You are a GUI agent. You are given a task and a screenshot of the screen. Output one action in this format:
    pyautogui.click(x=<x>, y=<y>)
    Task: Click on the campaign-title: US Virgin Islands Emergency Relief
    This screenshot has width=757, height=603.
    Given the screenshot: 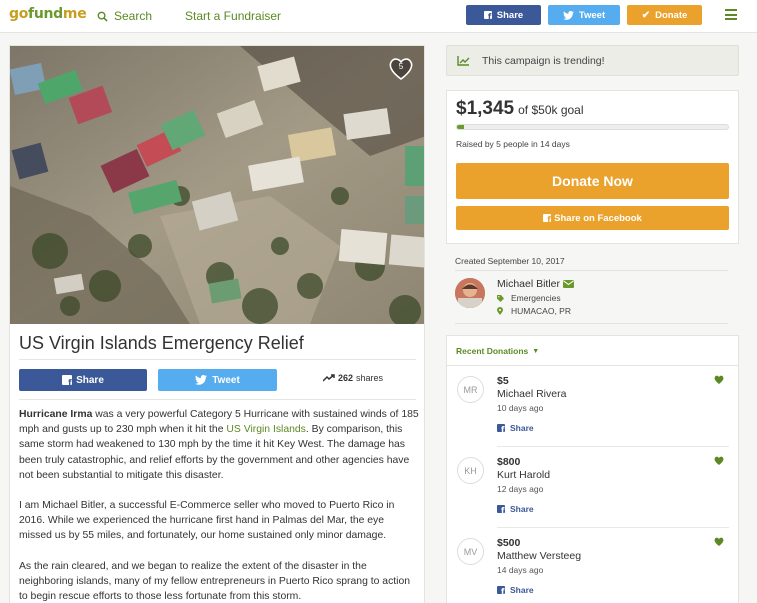 What is the action you would take?
    pyautogui.click(x=161, y=343)
    